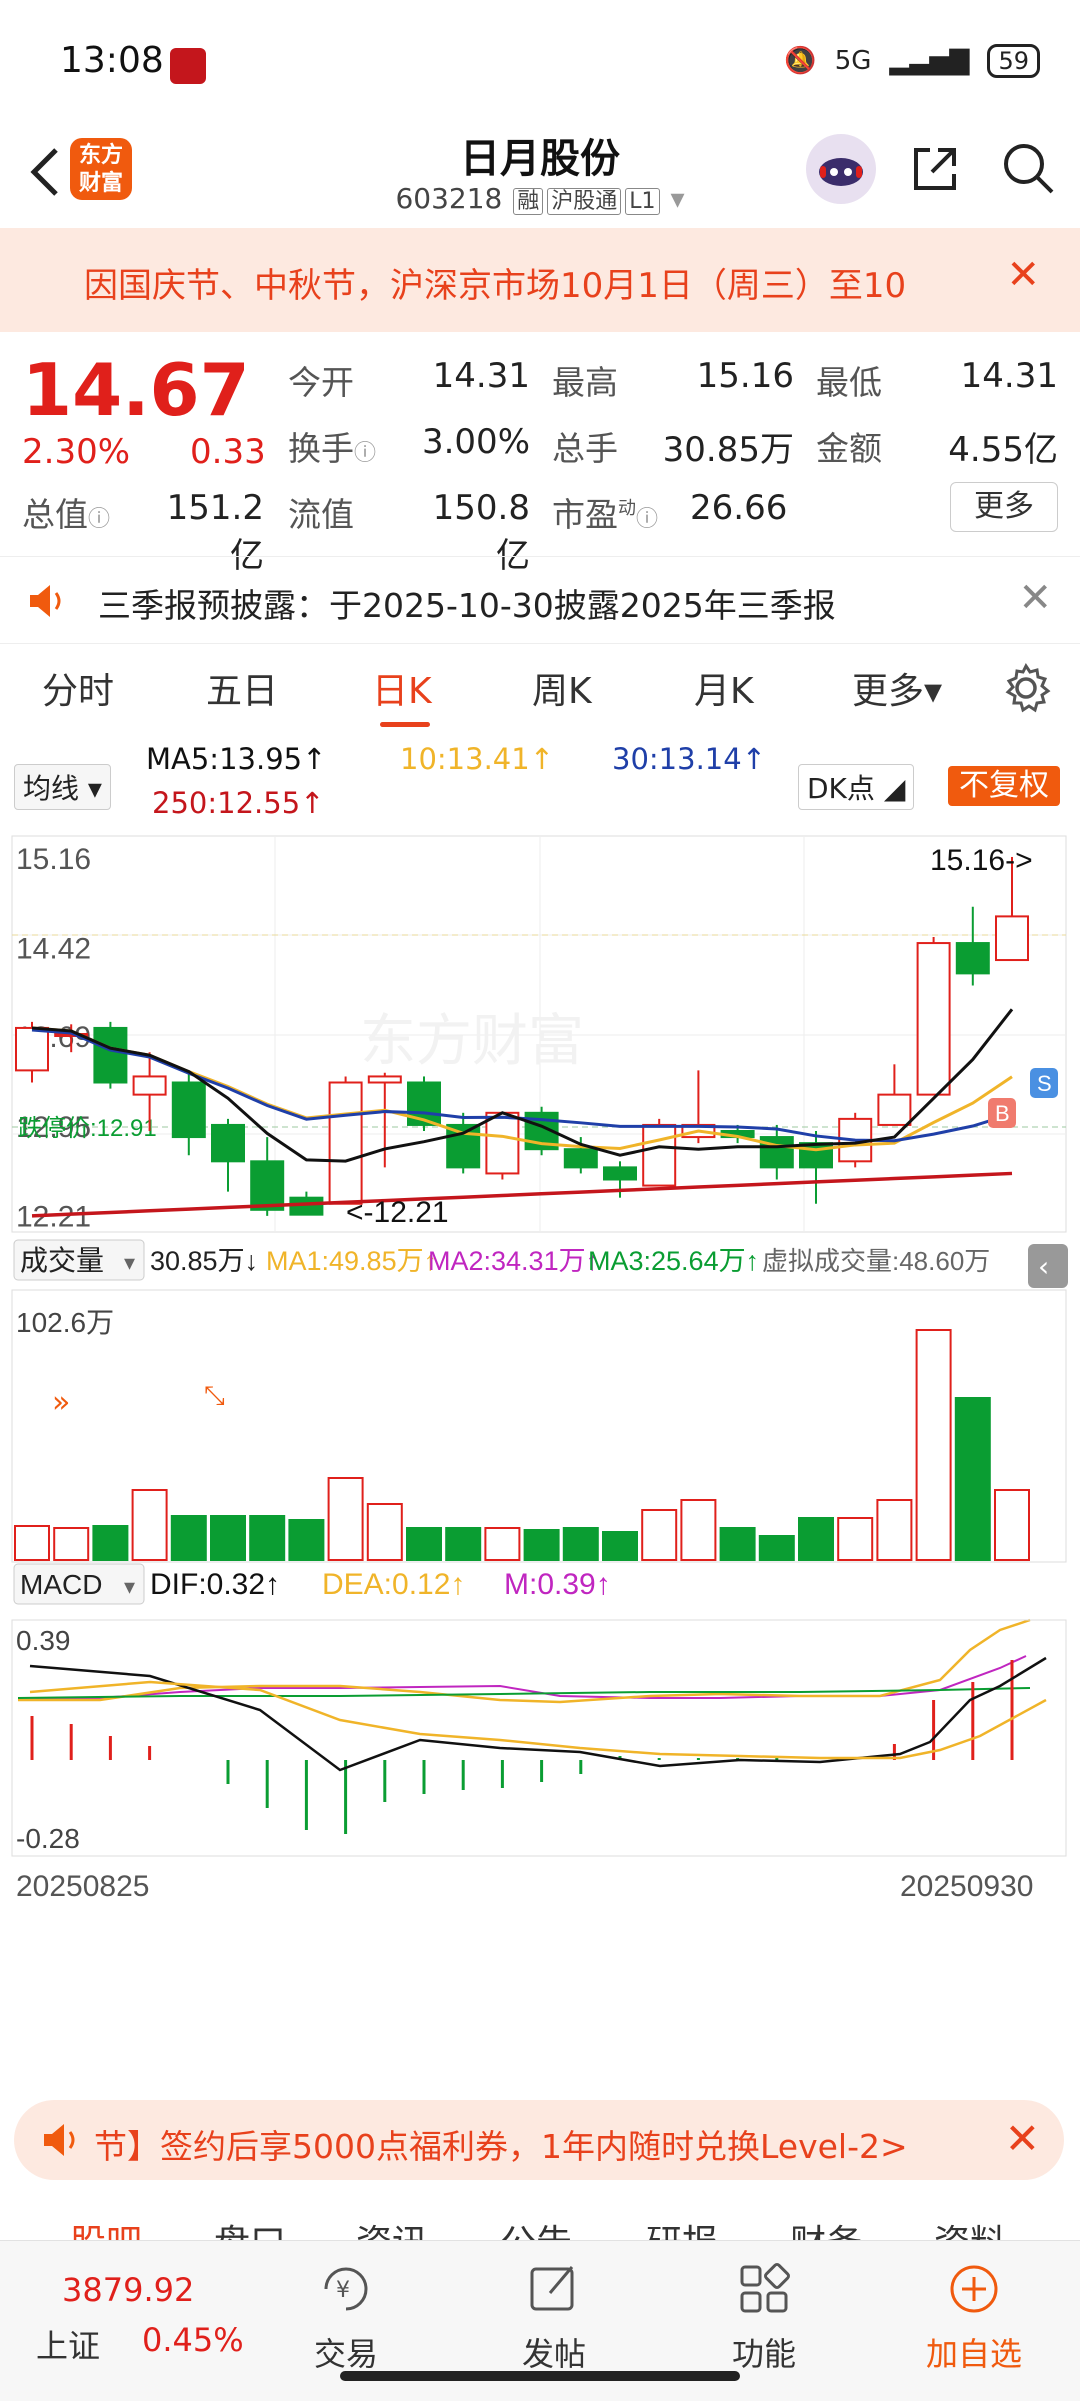 The height and width of the screenshot is (2401, 1080). What do you see at coordinates (539, 2140) in the screenshot?
I see `promo-banner: 节】签约后享5000点福利券，1年内随时兑换Level-2> ✕` at bounding box center [539, 2140].